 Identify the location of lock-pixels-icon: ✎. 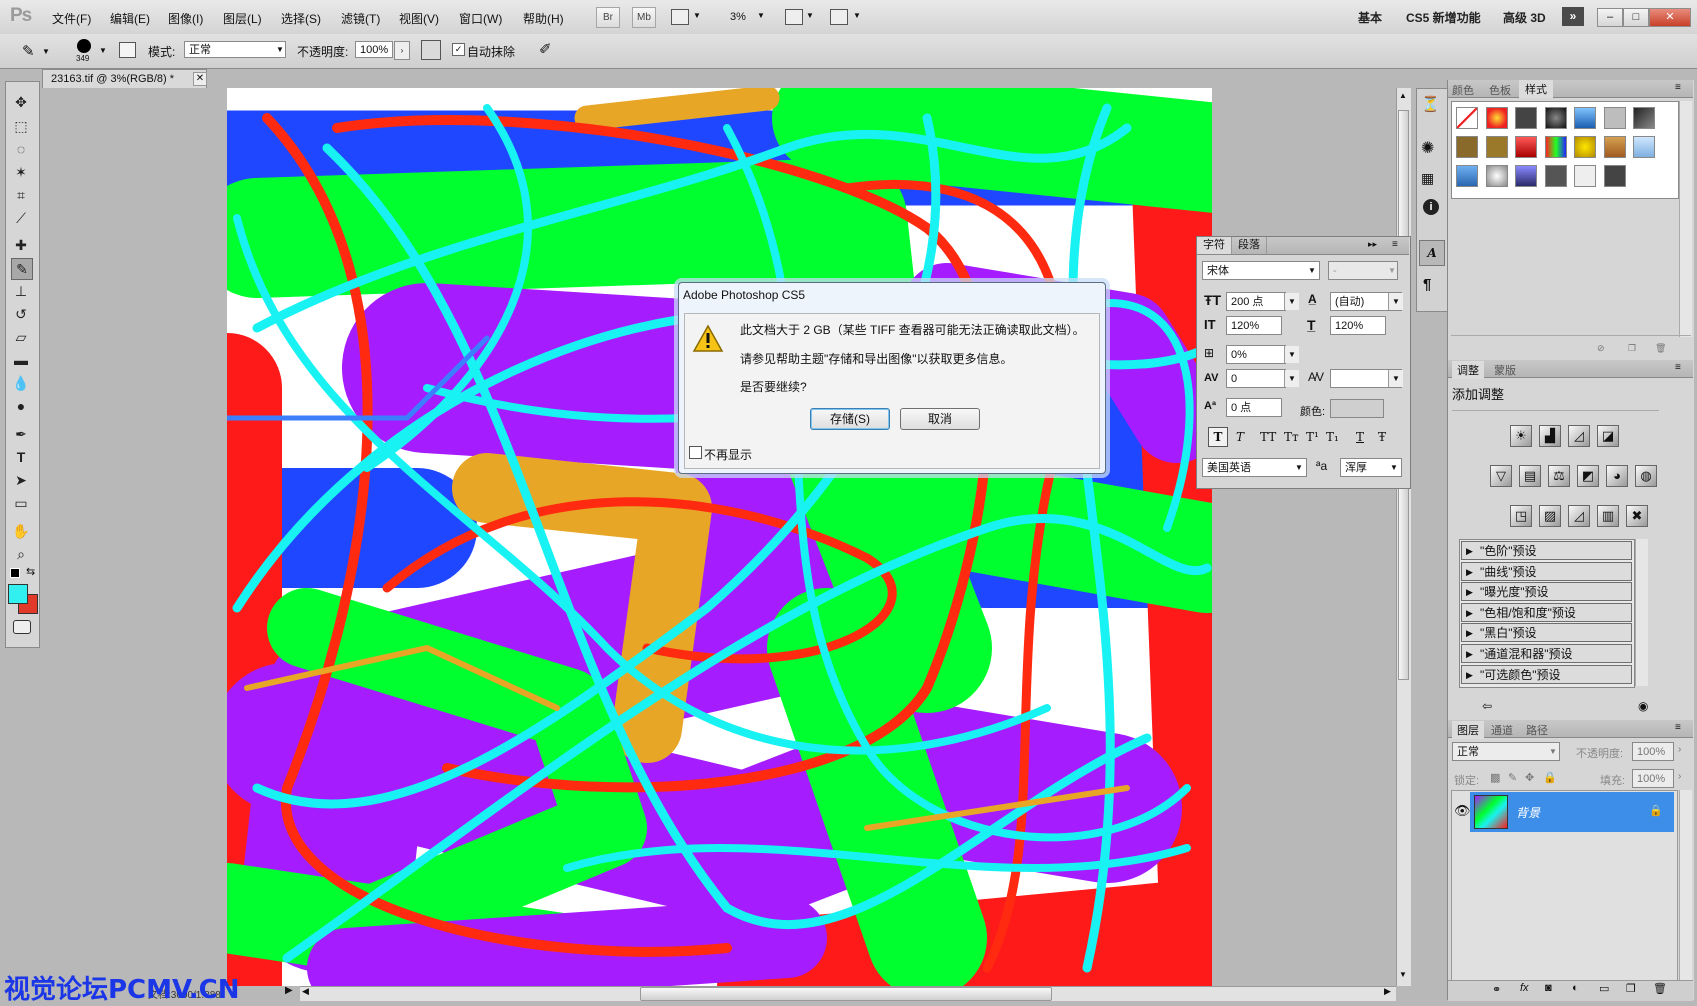
(1512, 777).